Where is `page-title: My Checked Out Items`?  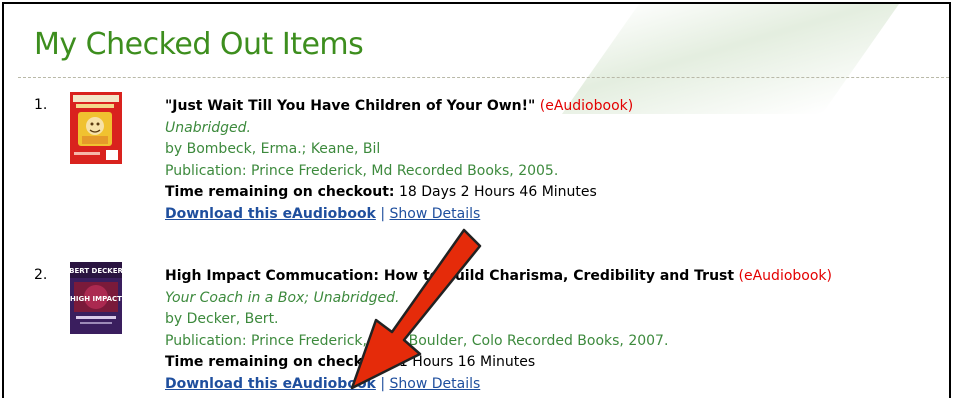 page-title: My Checked Out Items is located at coordinates (199, 44).